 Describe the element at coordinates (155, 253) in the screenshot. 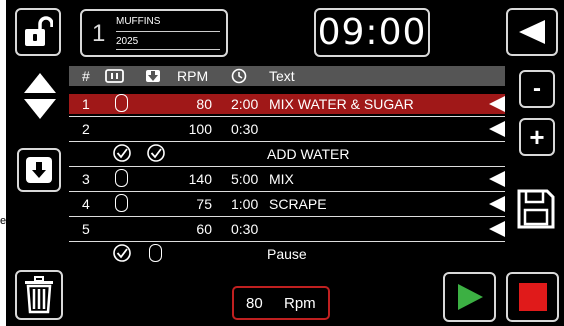

I see `insert-checkbox` at that location.